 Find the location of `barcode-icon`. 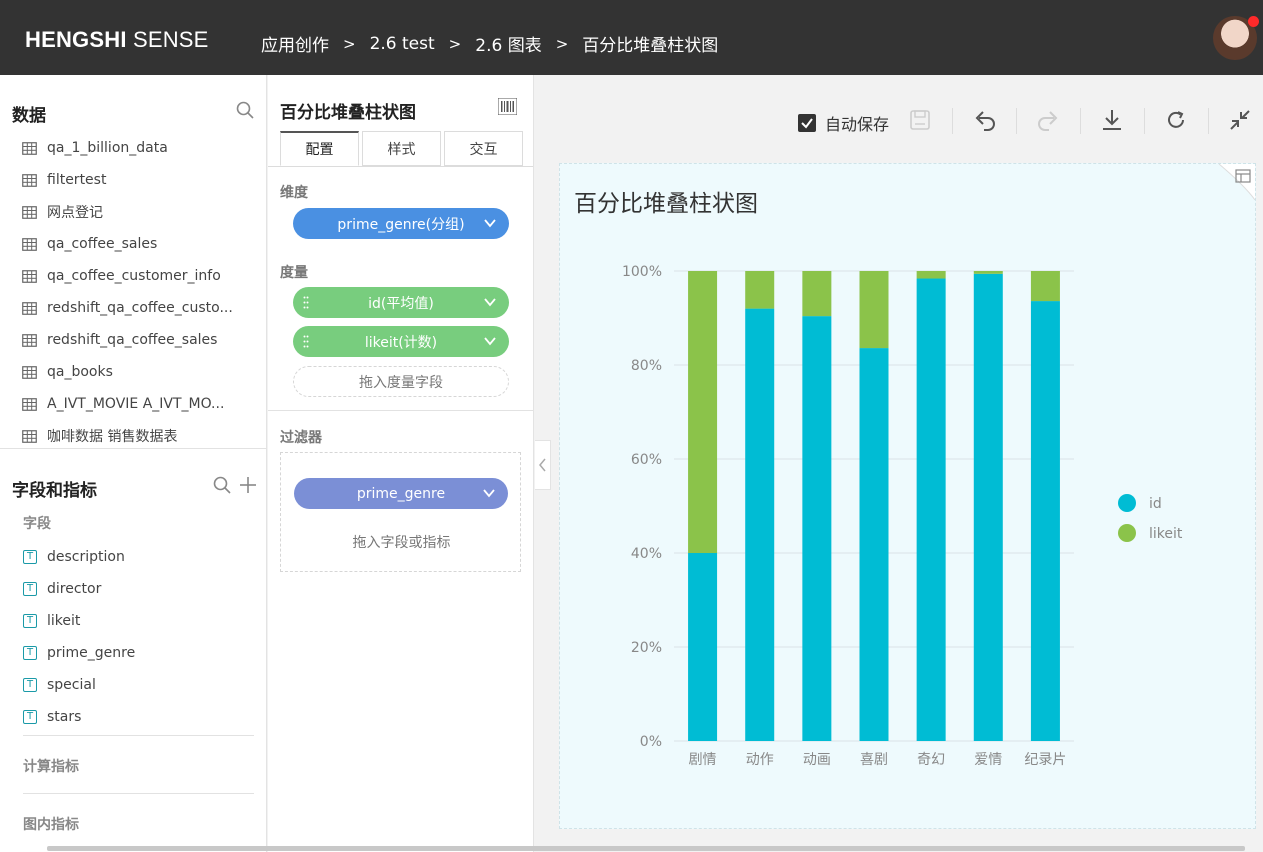

barcode-icon is located at coordinates (507, 106).